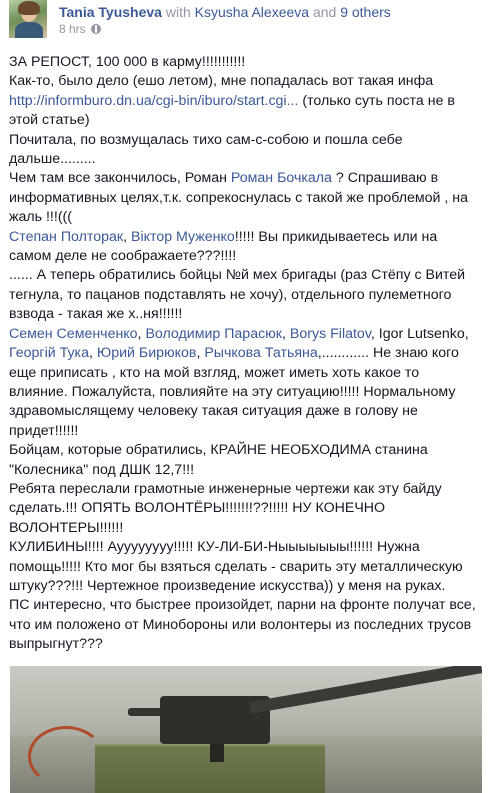 The width and height of the screenshot is (492, 793). What do you see at coordinates (95, 29) in the screenshot?
I see `globe-icon` at bounding box center [95, 29].